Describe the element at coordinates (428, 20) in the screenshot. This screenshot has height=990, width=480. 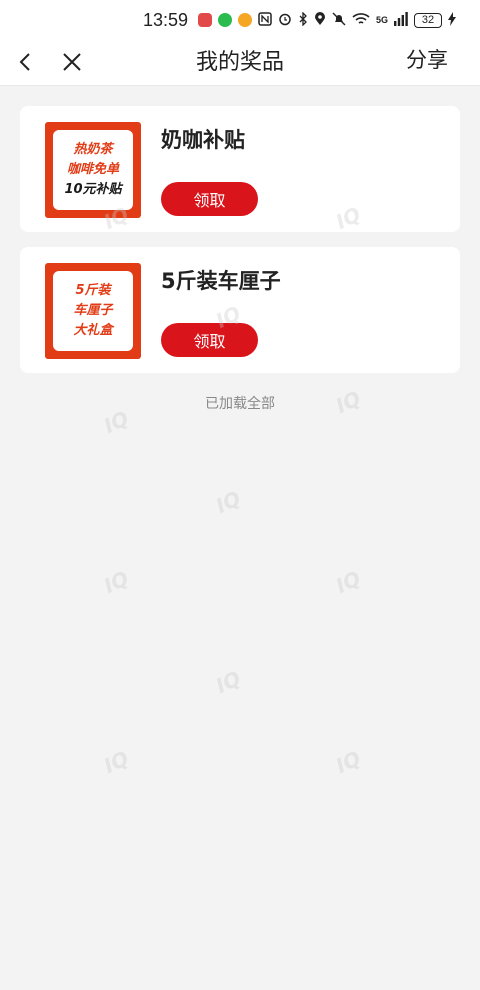
I see `battery-level: 32` at that location.